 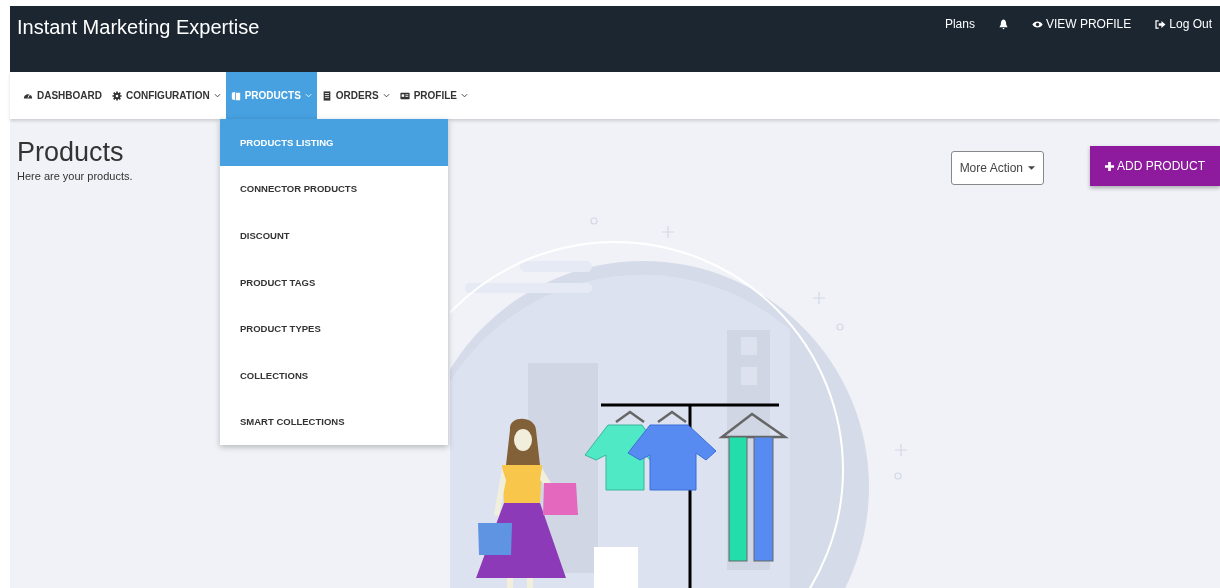 I want to click on nav-tab: ORDERS, so click(x=355, y=95).